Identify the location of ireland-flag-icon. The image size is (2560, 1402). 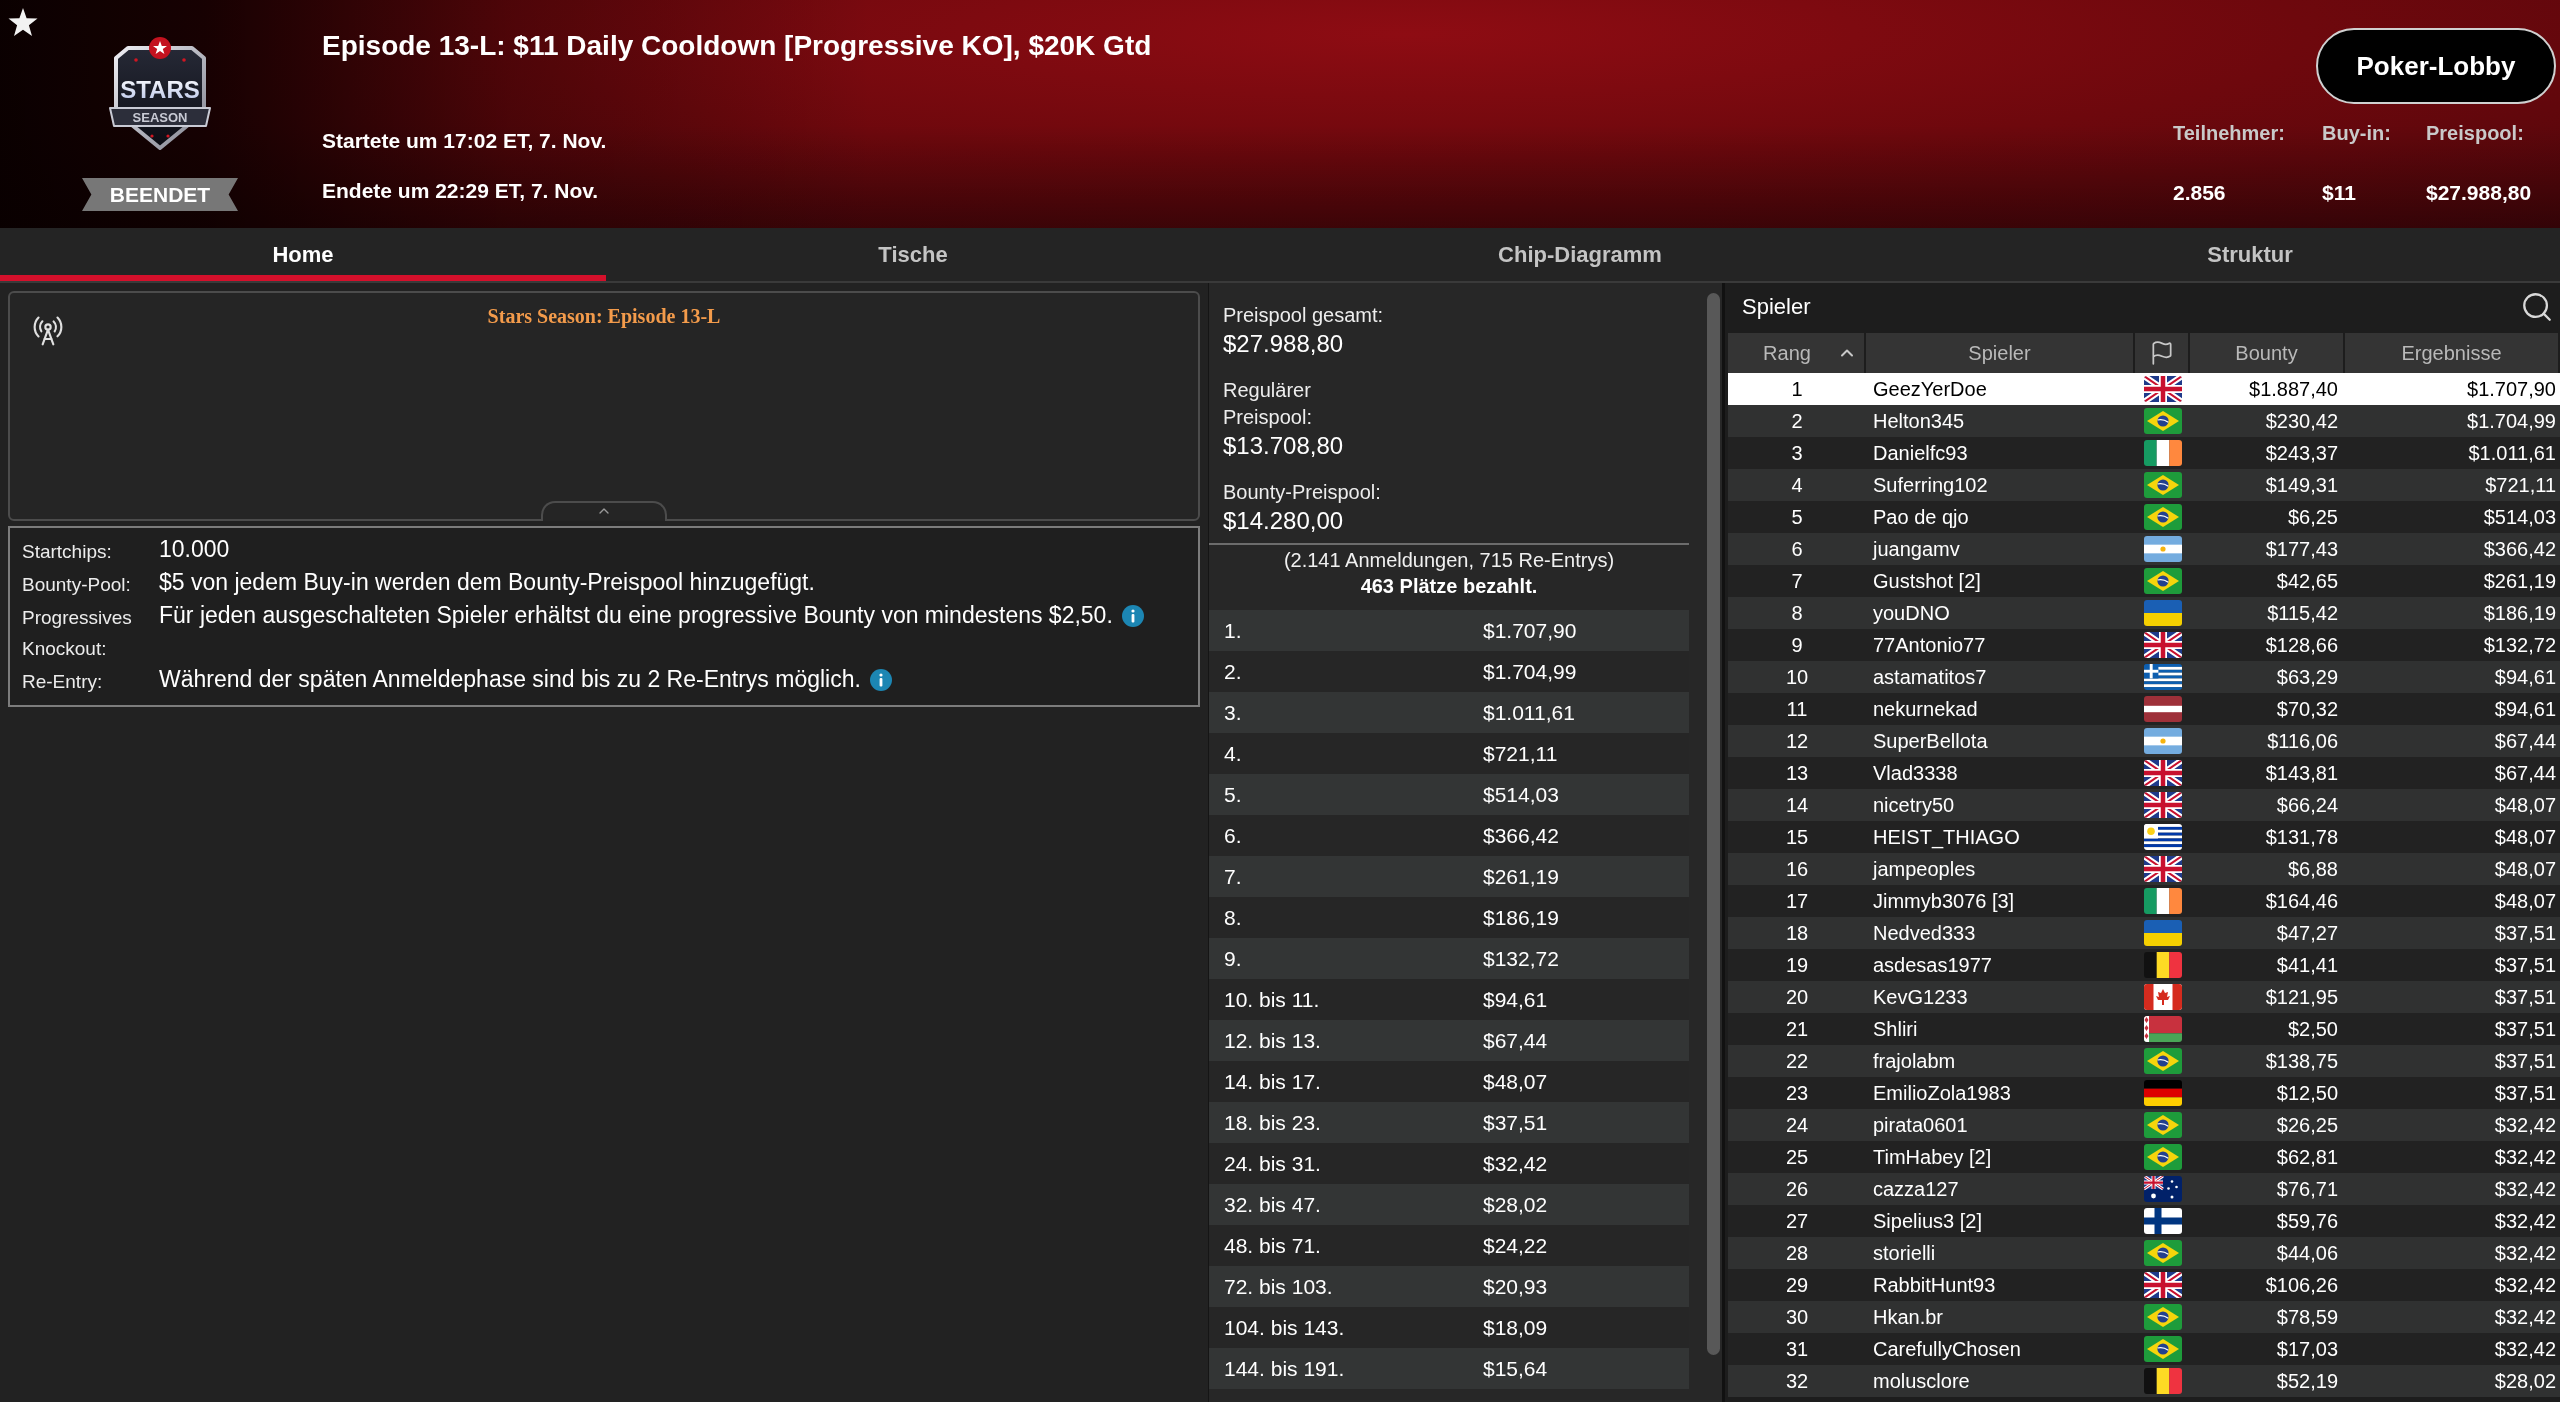
(2162, 453).